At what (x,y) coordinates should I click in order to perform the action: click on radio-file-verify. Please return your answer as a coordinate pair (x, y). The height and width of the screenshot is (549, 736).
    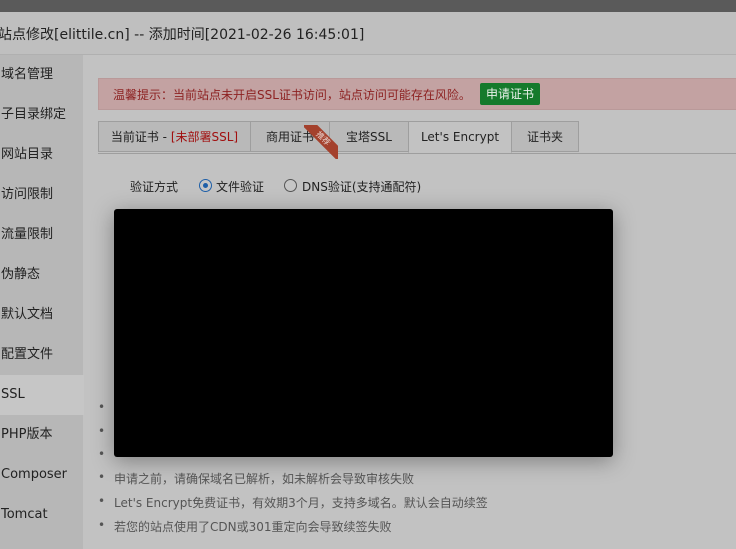
    Looking at the image, I should click on (205, 185).